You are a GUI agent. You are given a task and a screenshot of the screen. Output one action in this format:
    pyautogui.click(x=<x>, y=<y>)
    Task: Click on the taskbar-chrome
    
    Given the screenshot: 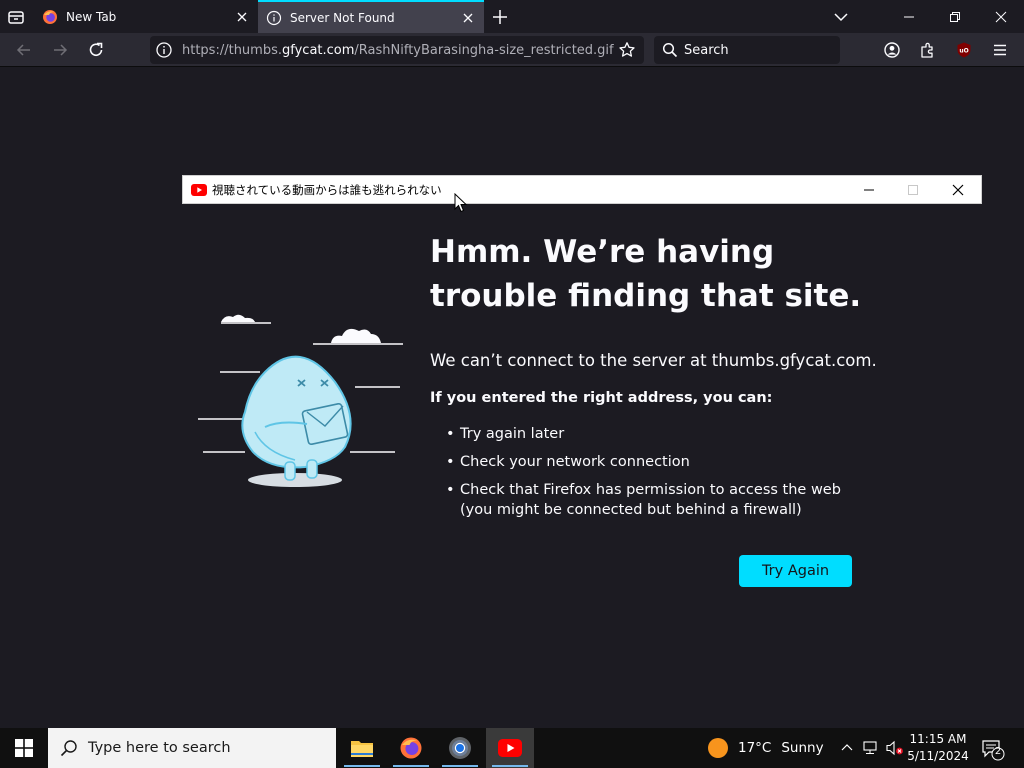 What is the action you would take?
    pyautogui.click(x=460, y=748)
    